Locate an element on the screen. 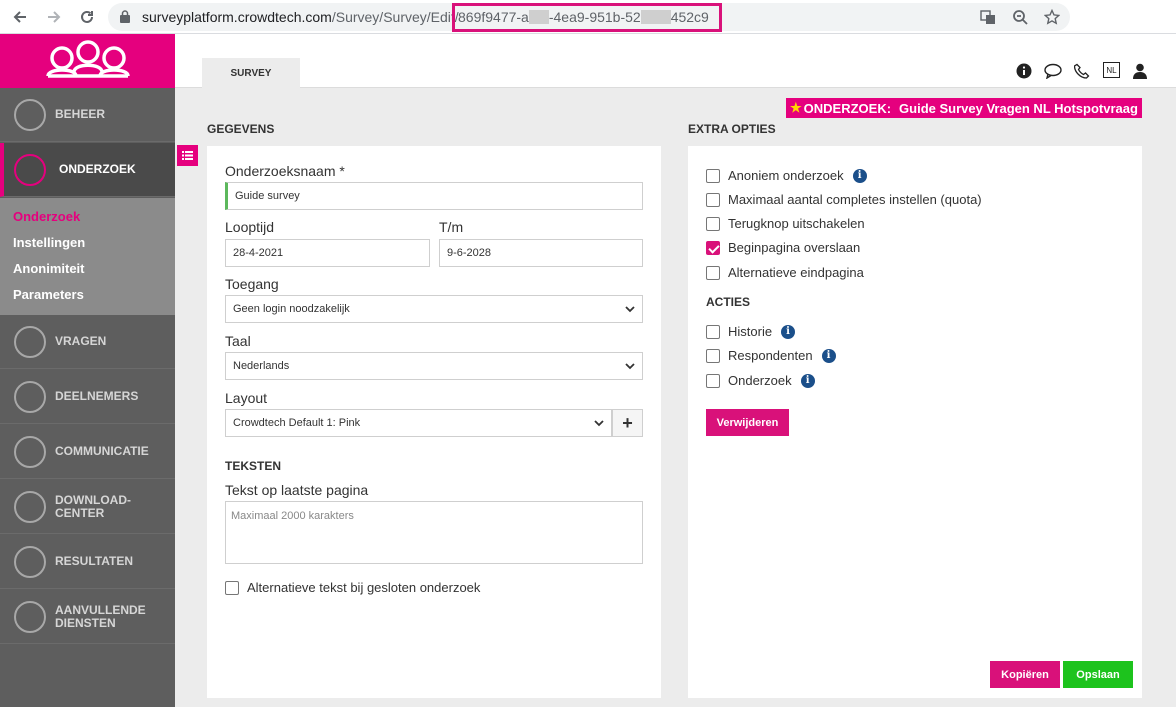  sidebar-item-download-center: DOWNLOAD- CENTER is located at coordinates (87, 507).